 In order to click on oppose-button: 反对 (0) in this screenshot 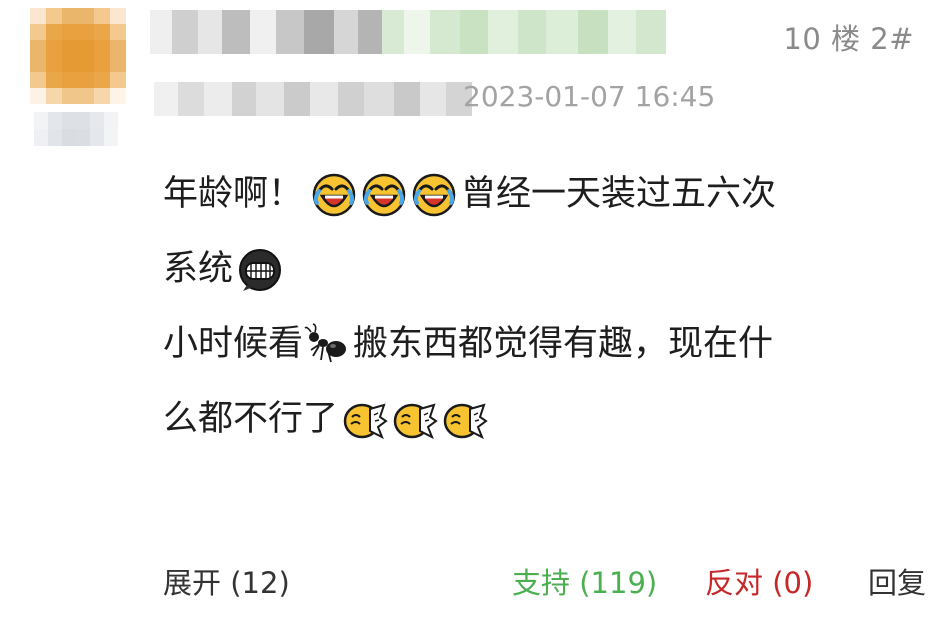, I will do `click(759, 581)`.